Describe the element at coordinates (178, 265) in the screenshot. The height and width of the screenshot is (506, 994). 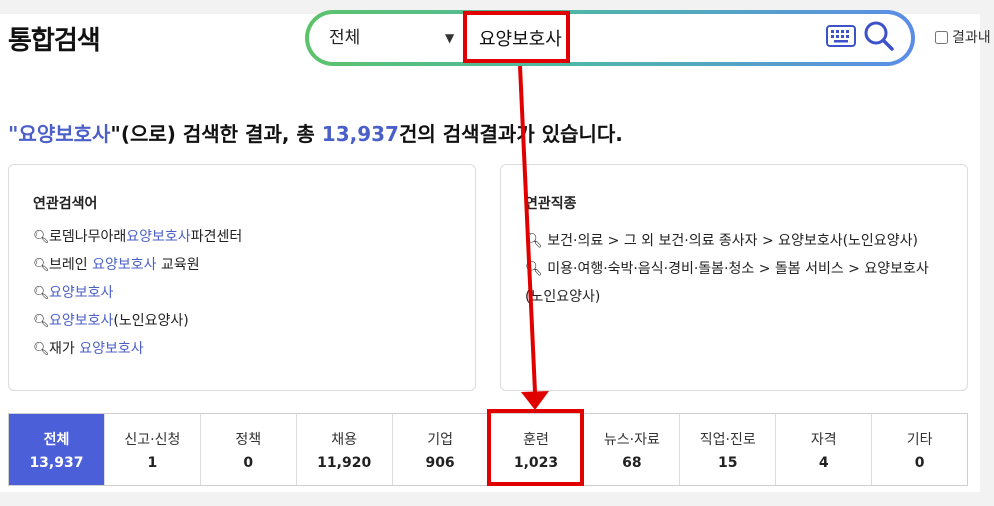
I see `keyword-suffix: 교육원` at that location.